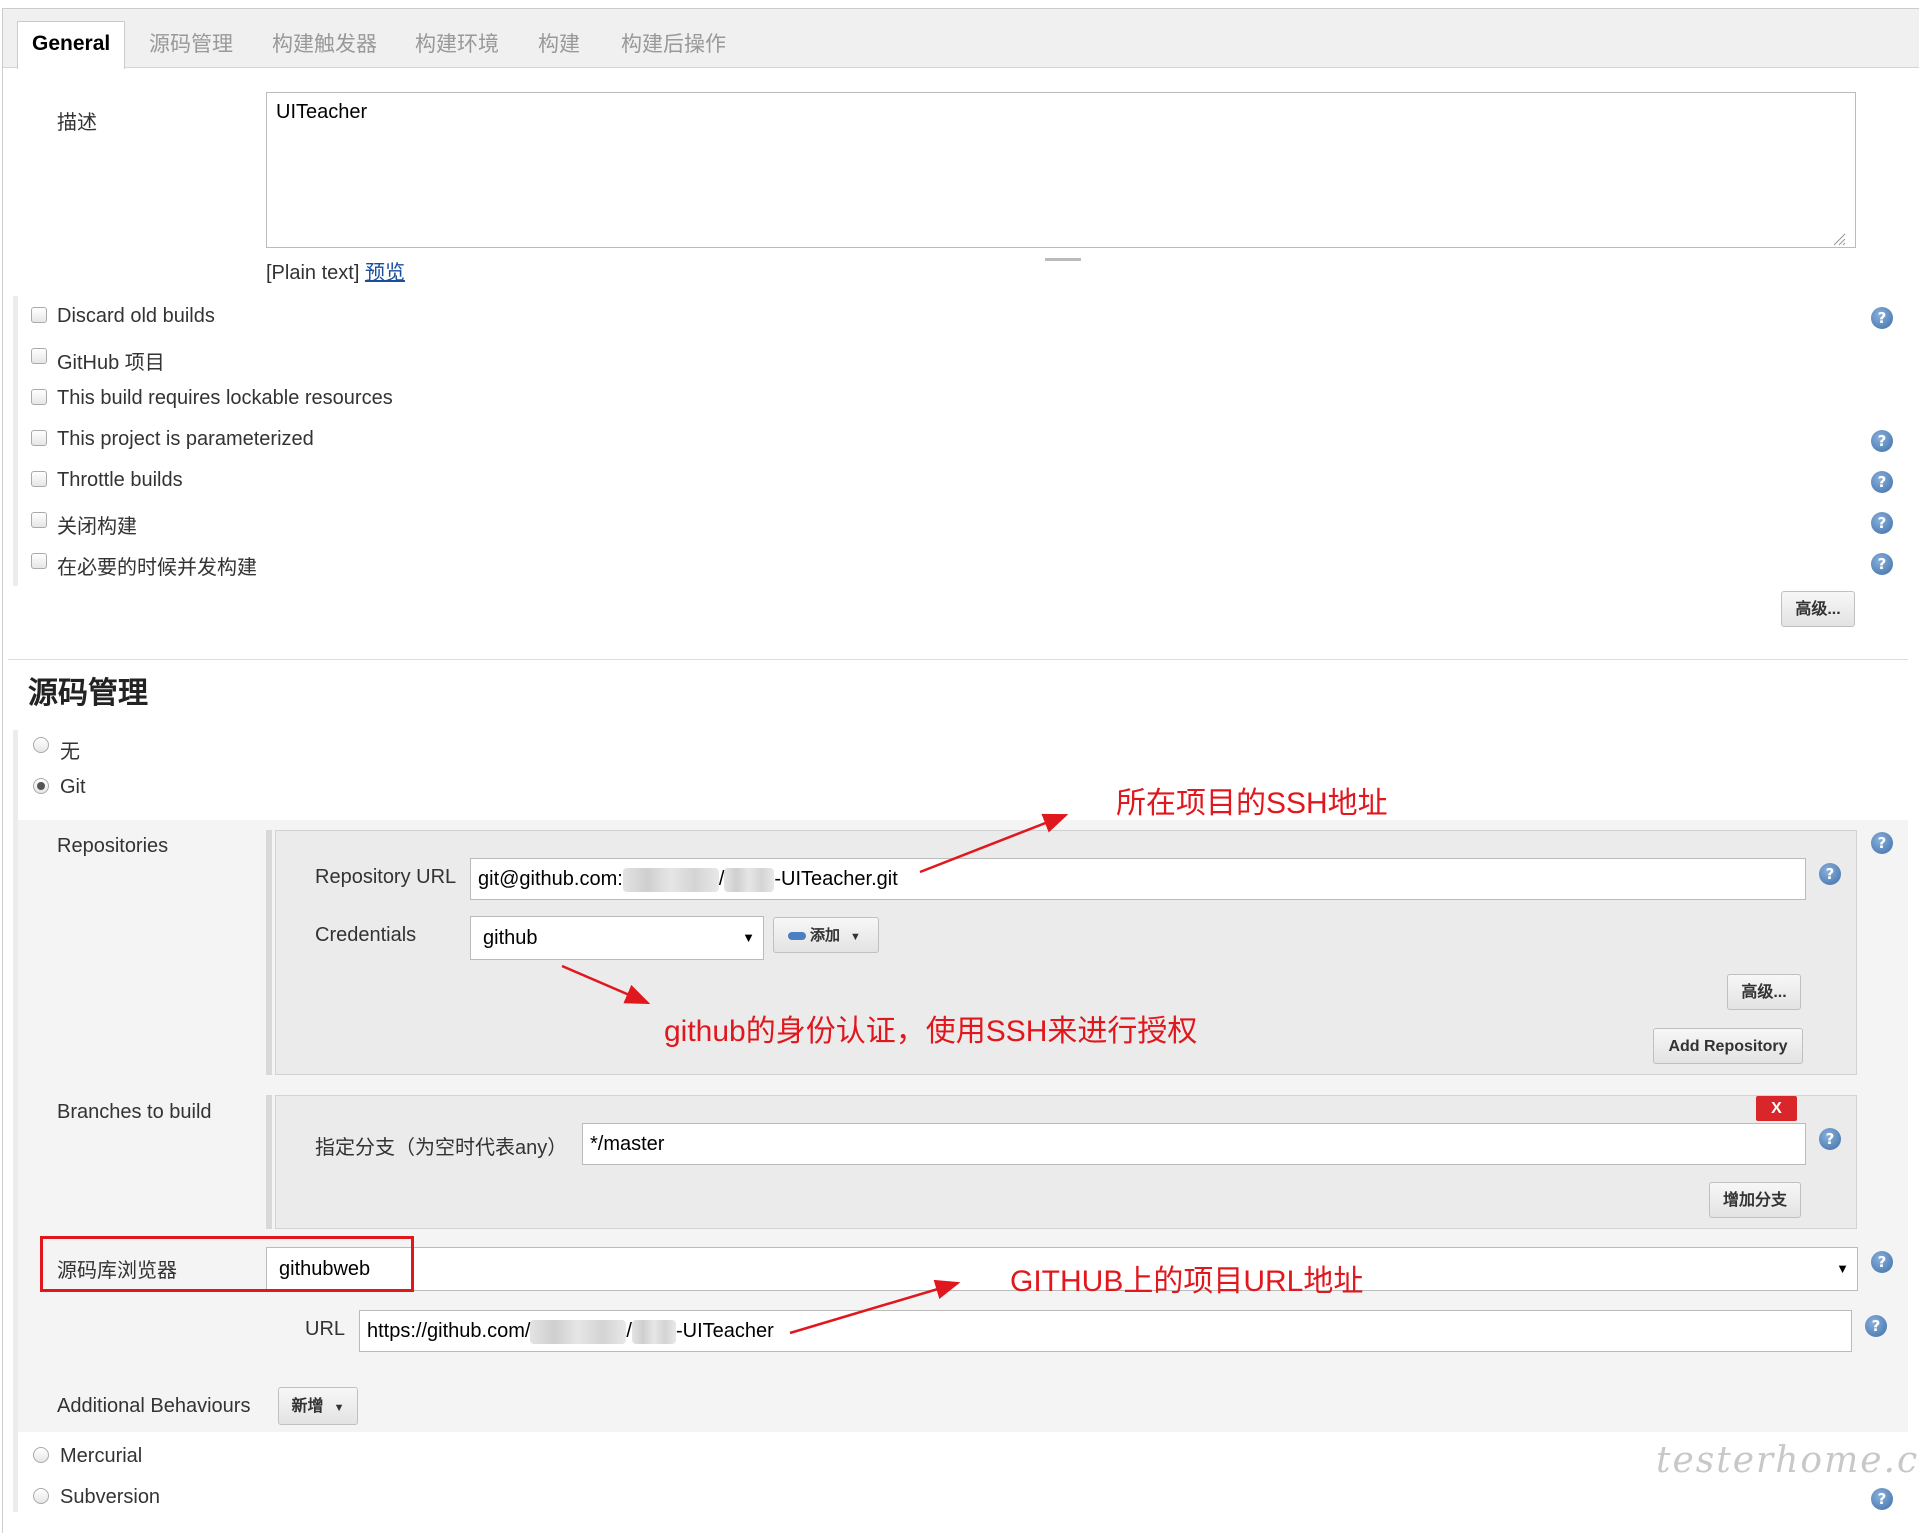 This screenshot has height=1533, width=1920. What do you see at coordinates (1252, 803) in the screenshot?
I see `annotation-ssh: 所在项目的SSH地址` at bounding box center [1252, 803].